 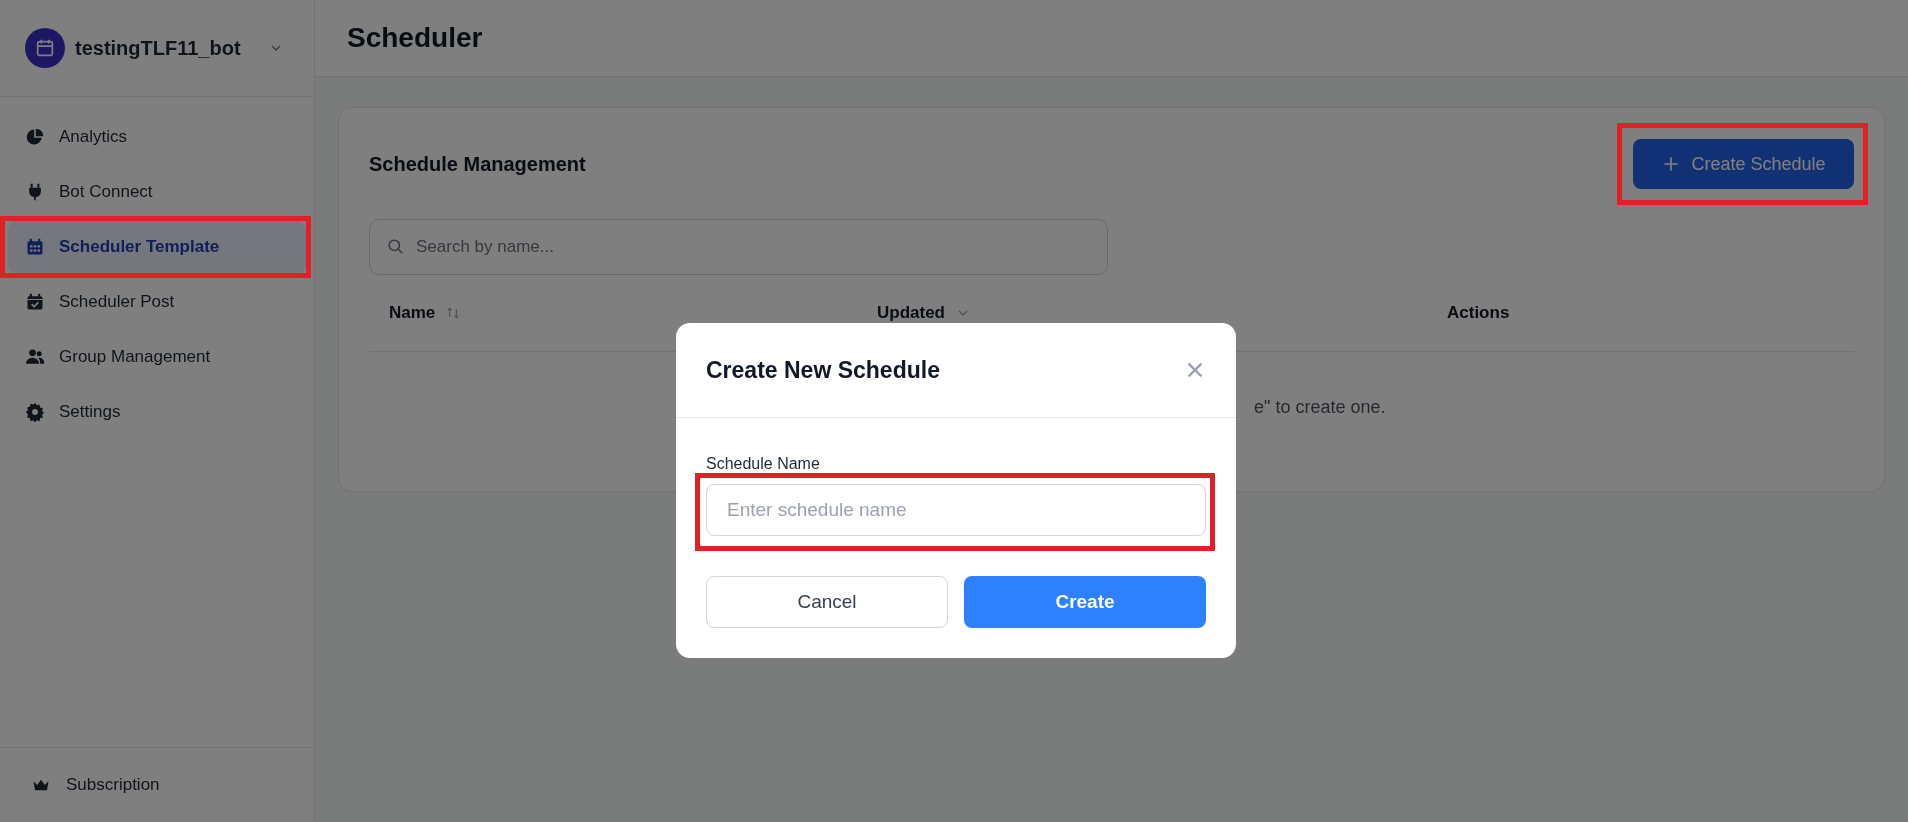 What do you see at coordinates (157, 247) in the screenshot?
I see `sidebar-item: Scheduler Template` at bounding box center [157, 247].